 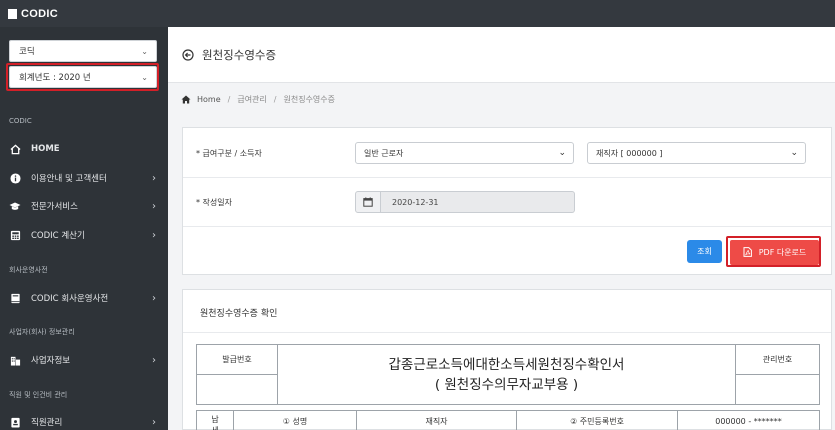 I want to click on taxpayer-side-label-1: 납, so click(x=215, y=419).